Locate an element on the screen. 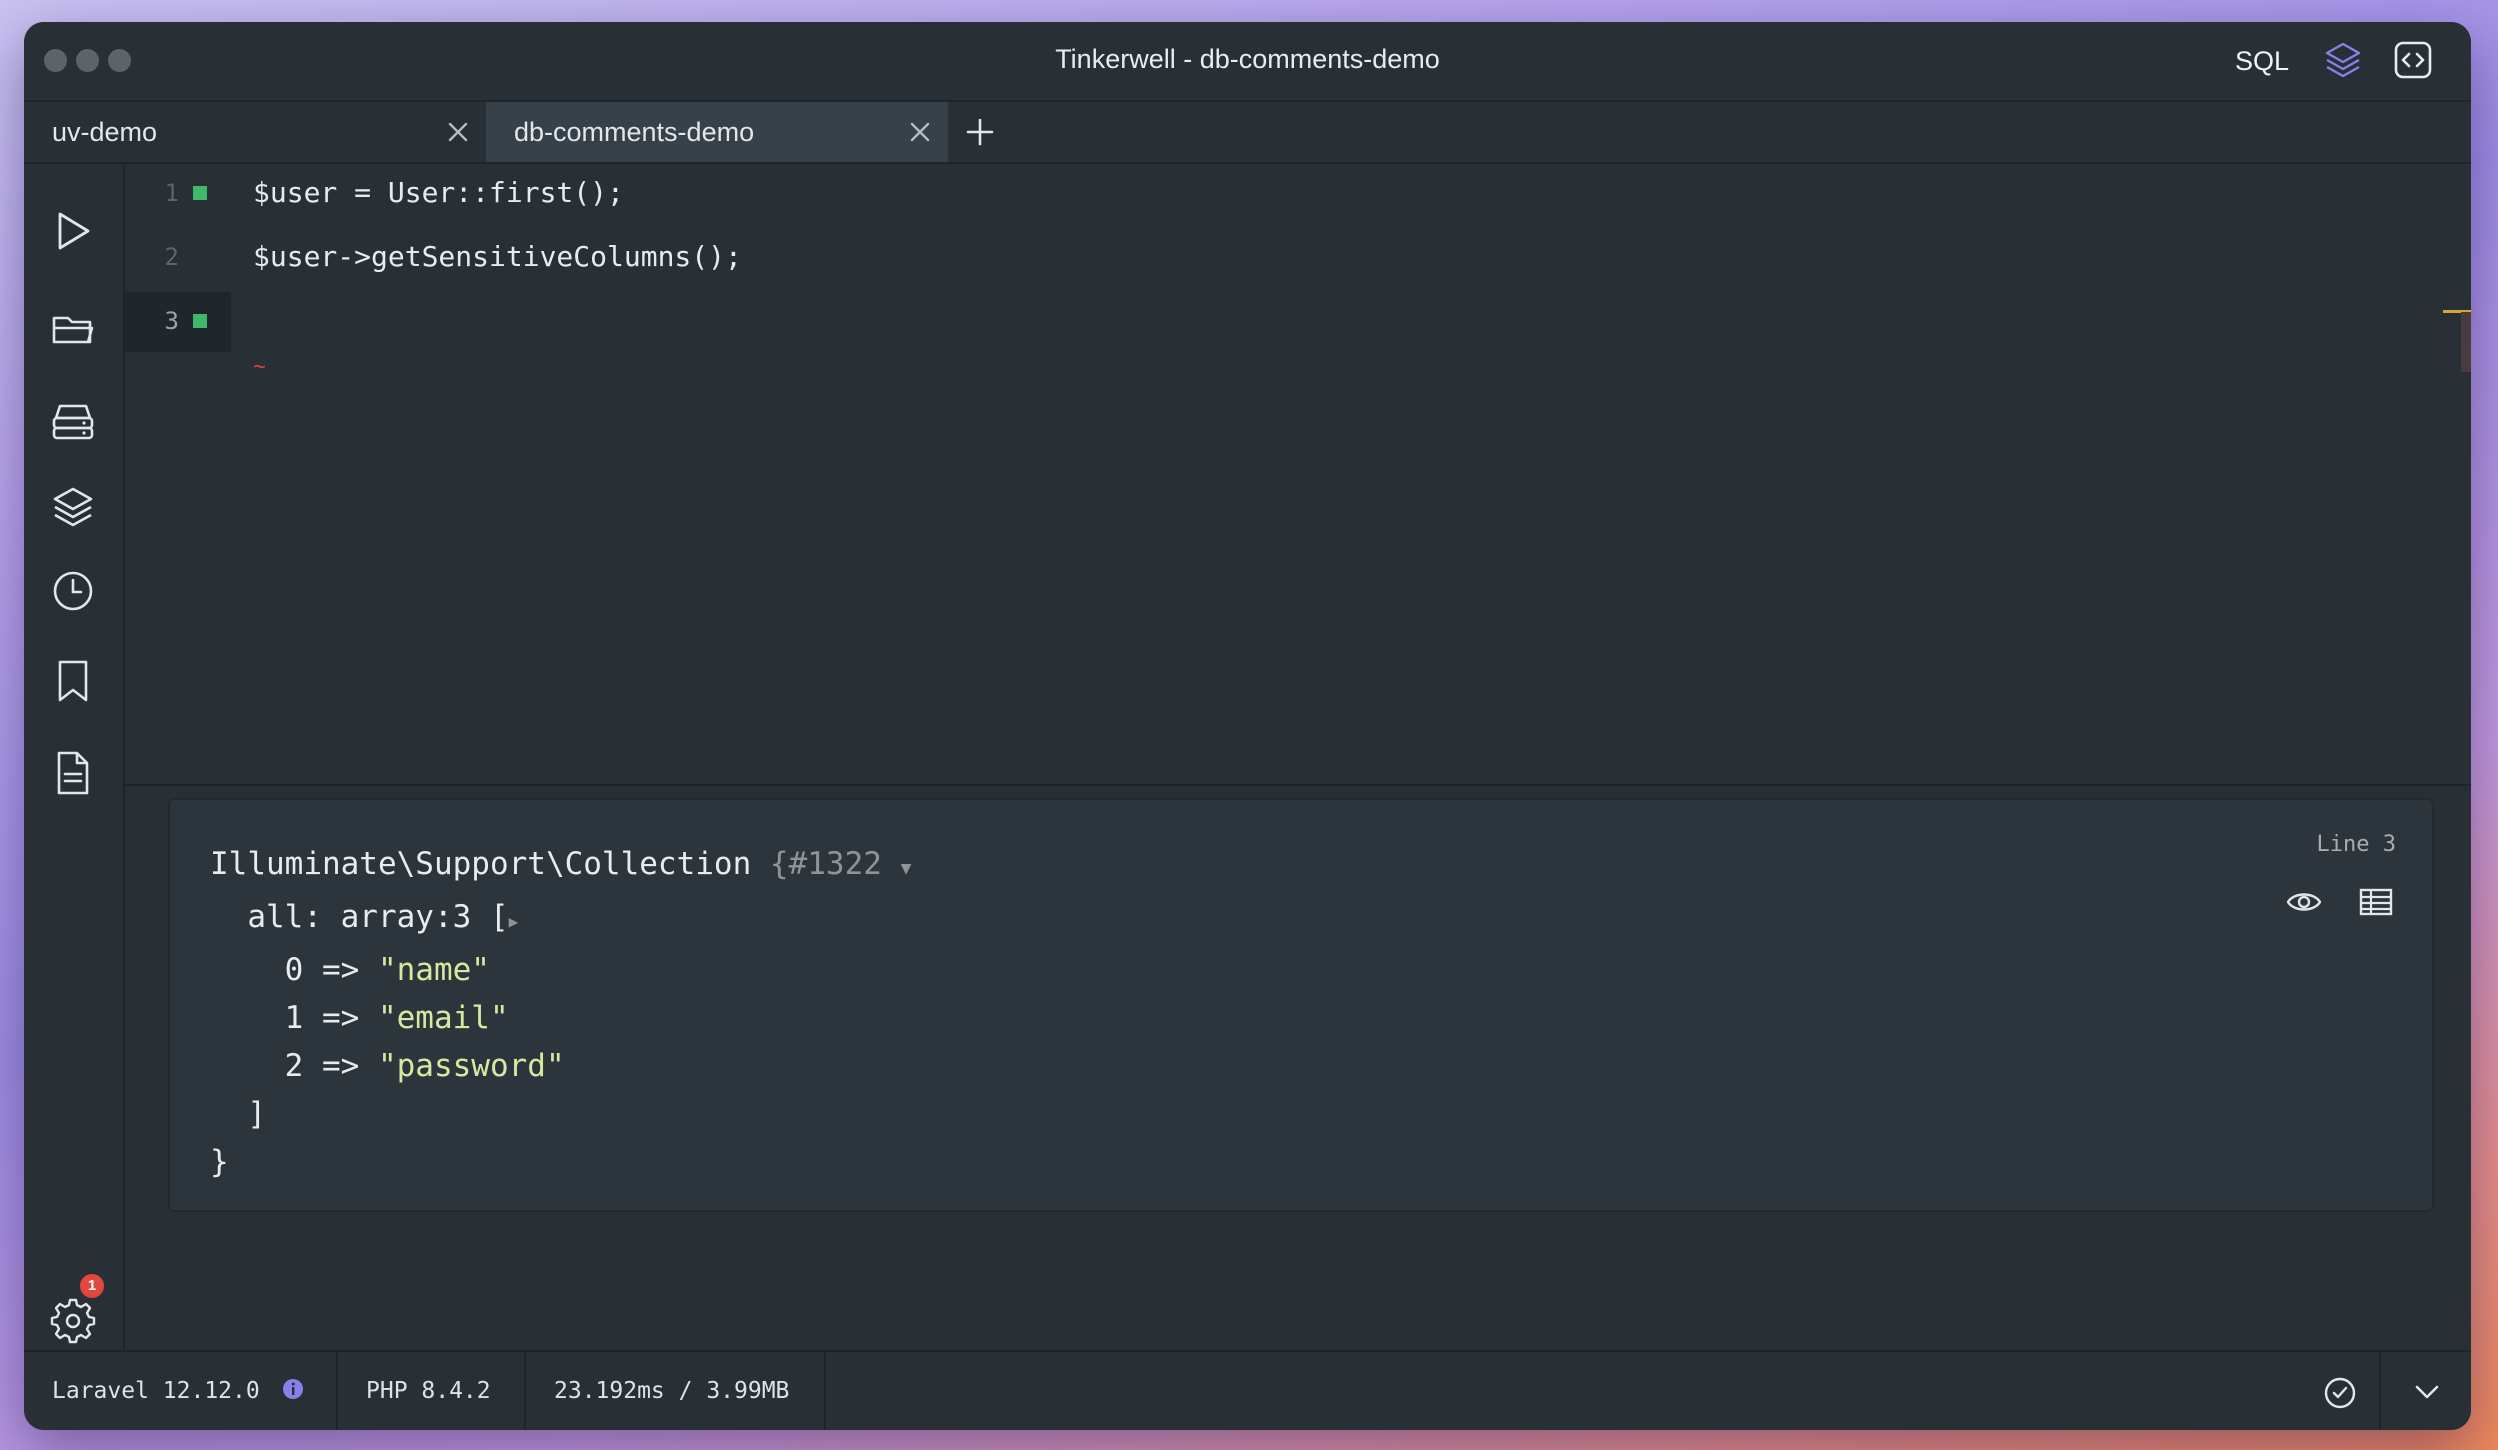  dump-value: "password" is located at coordinates (471, 1066).